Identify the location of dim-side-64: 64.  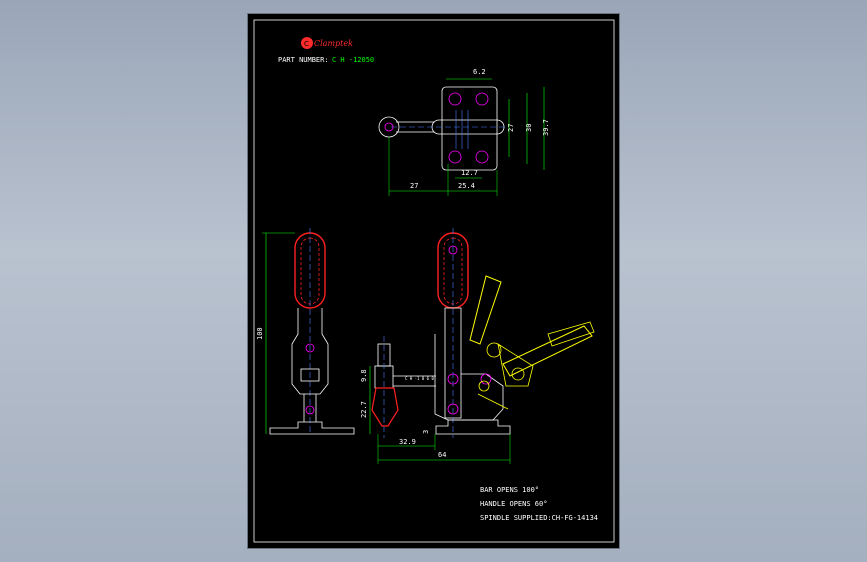
(442, 455).